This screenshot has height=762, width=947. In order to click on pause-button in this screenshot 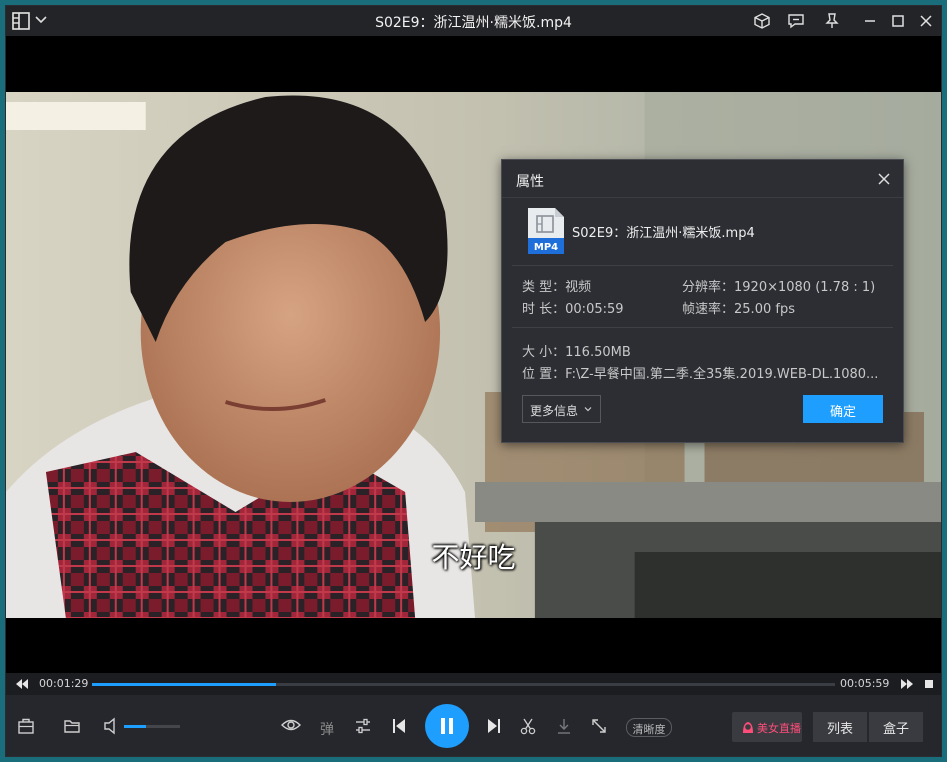, I will do `click(447, 726)`.